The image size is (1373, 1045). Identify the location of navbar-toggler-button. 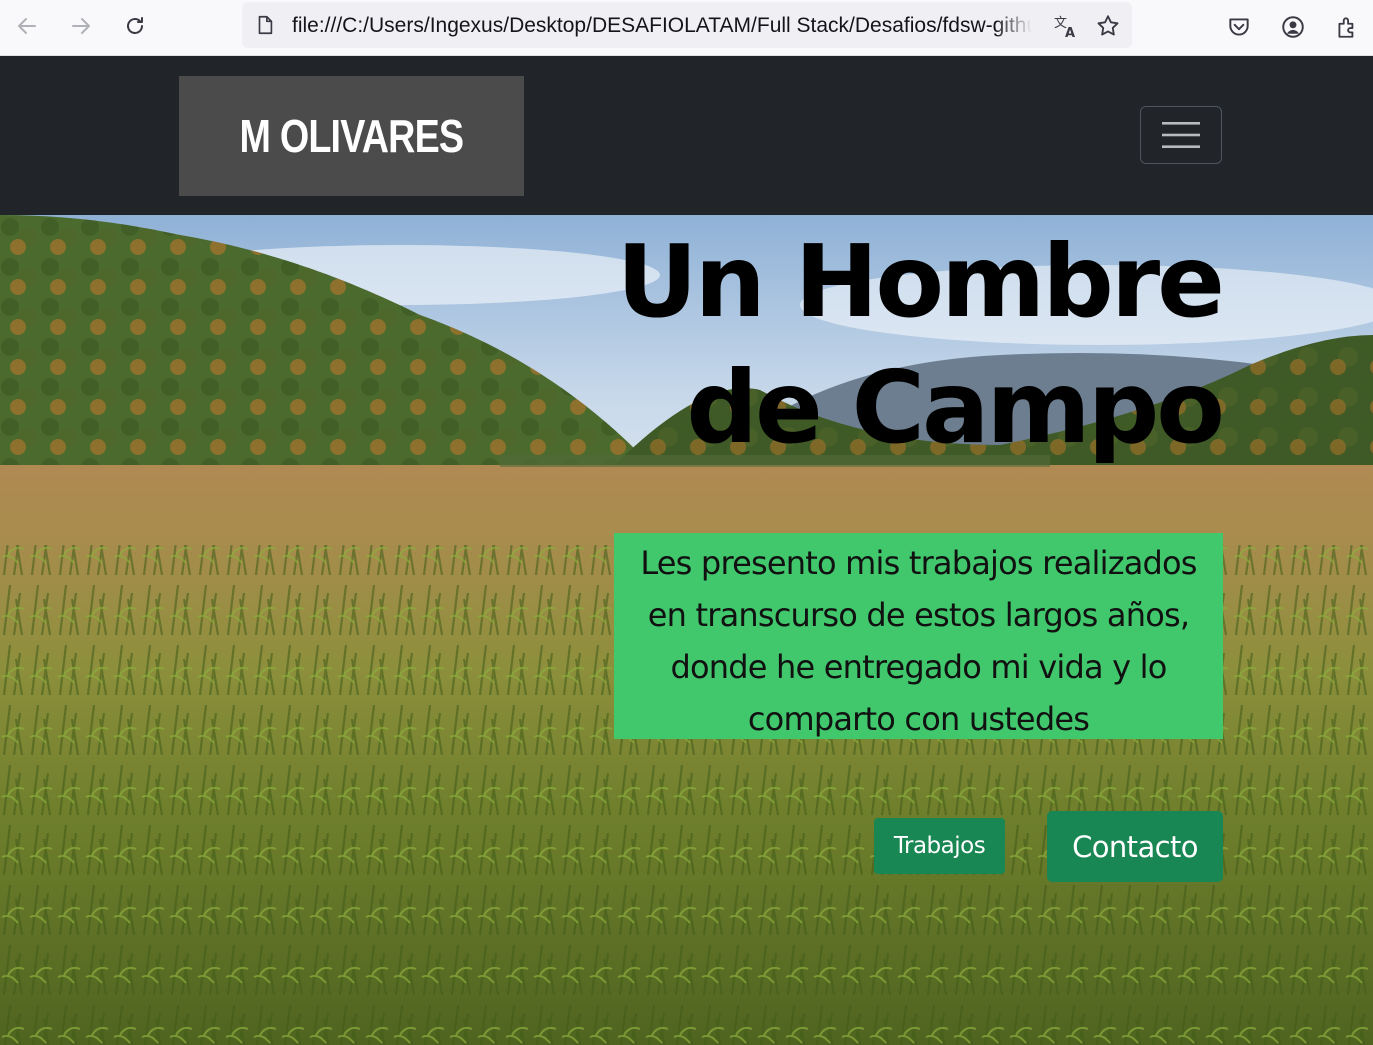
(1181, 135).